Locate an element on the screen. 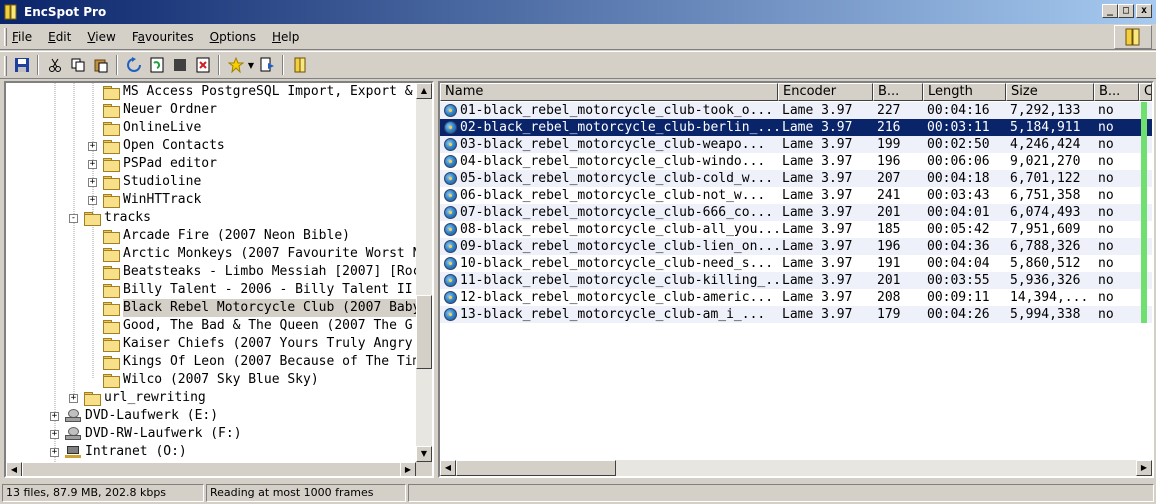 This screenshot has width=1156, height=504. tree-item: + DVD-Laufwerk (E:) is located at coordinates (134, 416).